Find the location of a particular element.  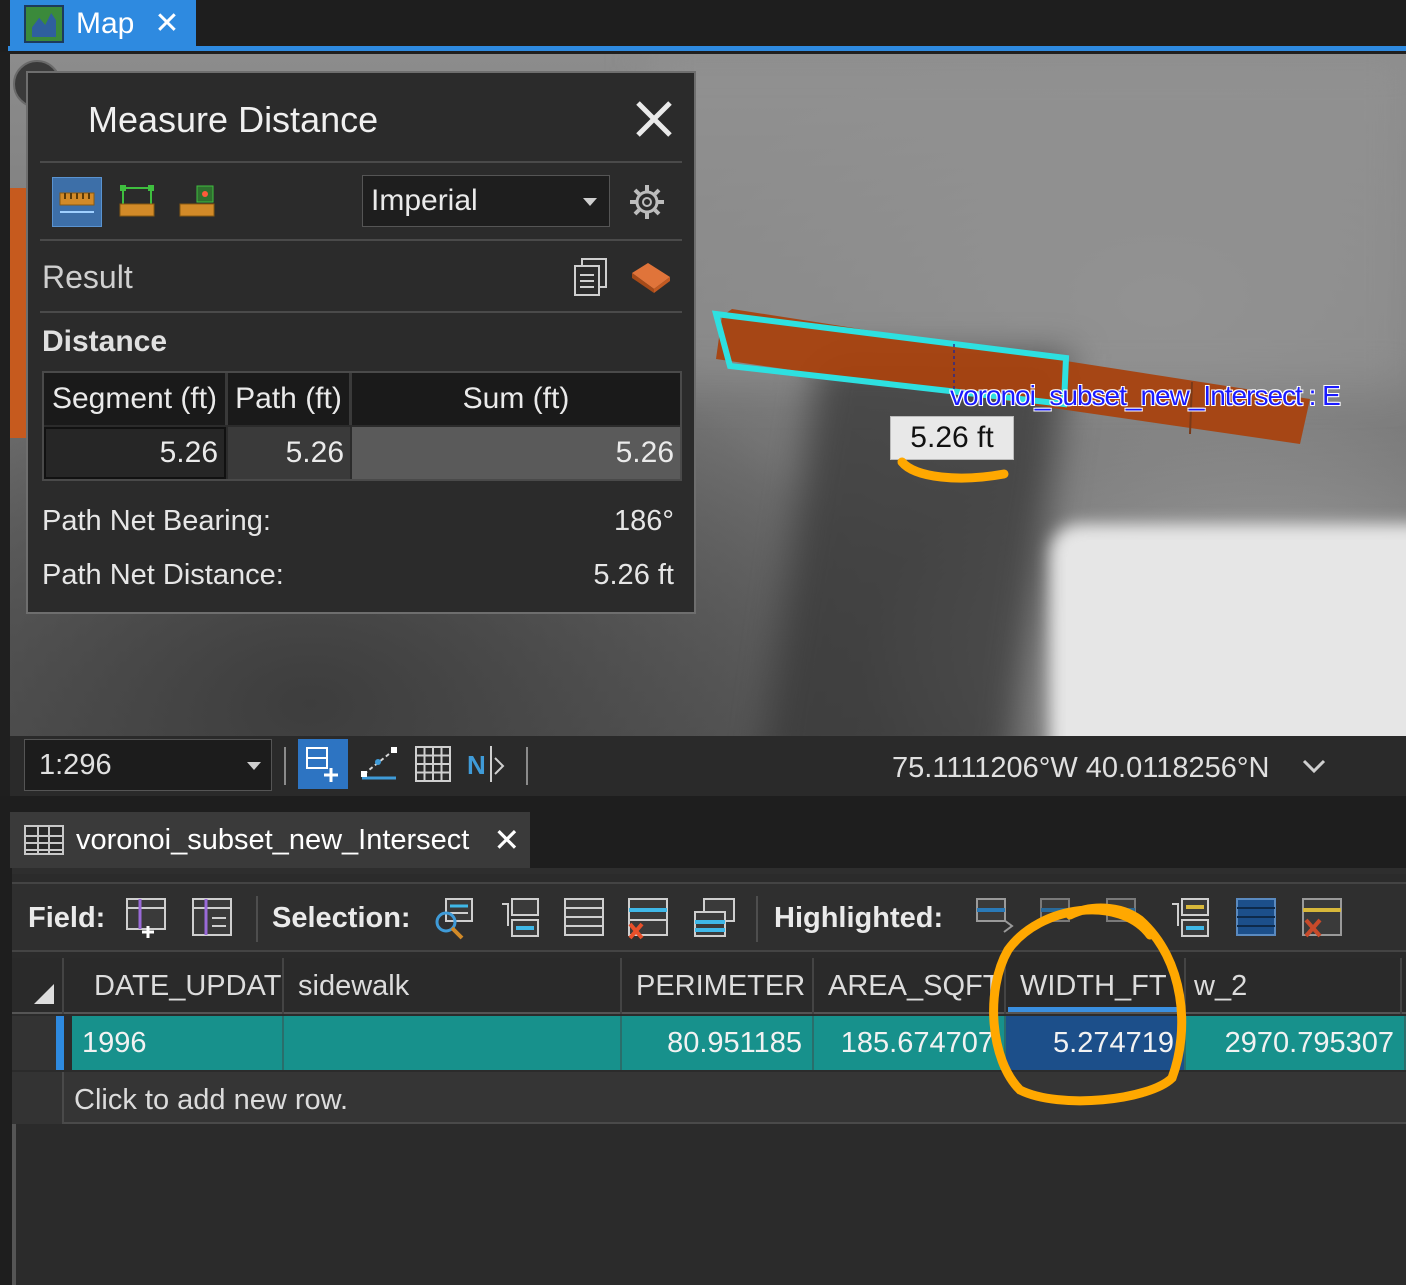

measure-feature-tool-button is located at coordinates (197, 202).